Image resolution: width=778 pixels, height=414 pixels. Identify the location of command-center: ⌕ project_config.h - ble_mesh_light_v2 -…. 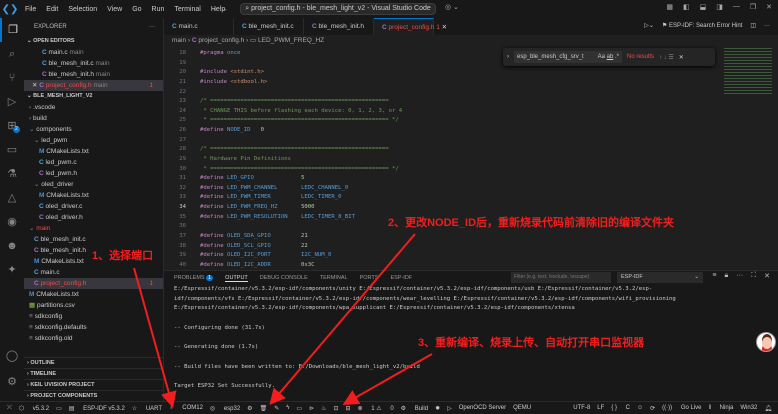
(338, 9).